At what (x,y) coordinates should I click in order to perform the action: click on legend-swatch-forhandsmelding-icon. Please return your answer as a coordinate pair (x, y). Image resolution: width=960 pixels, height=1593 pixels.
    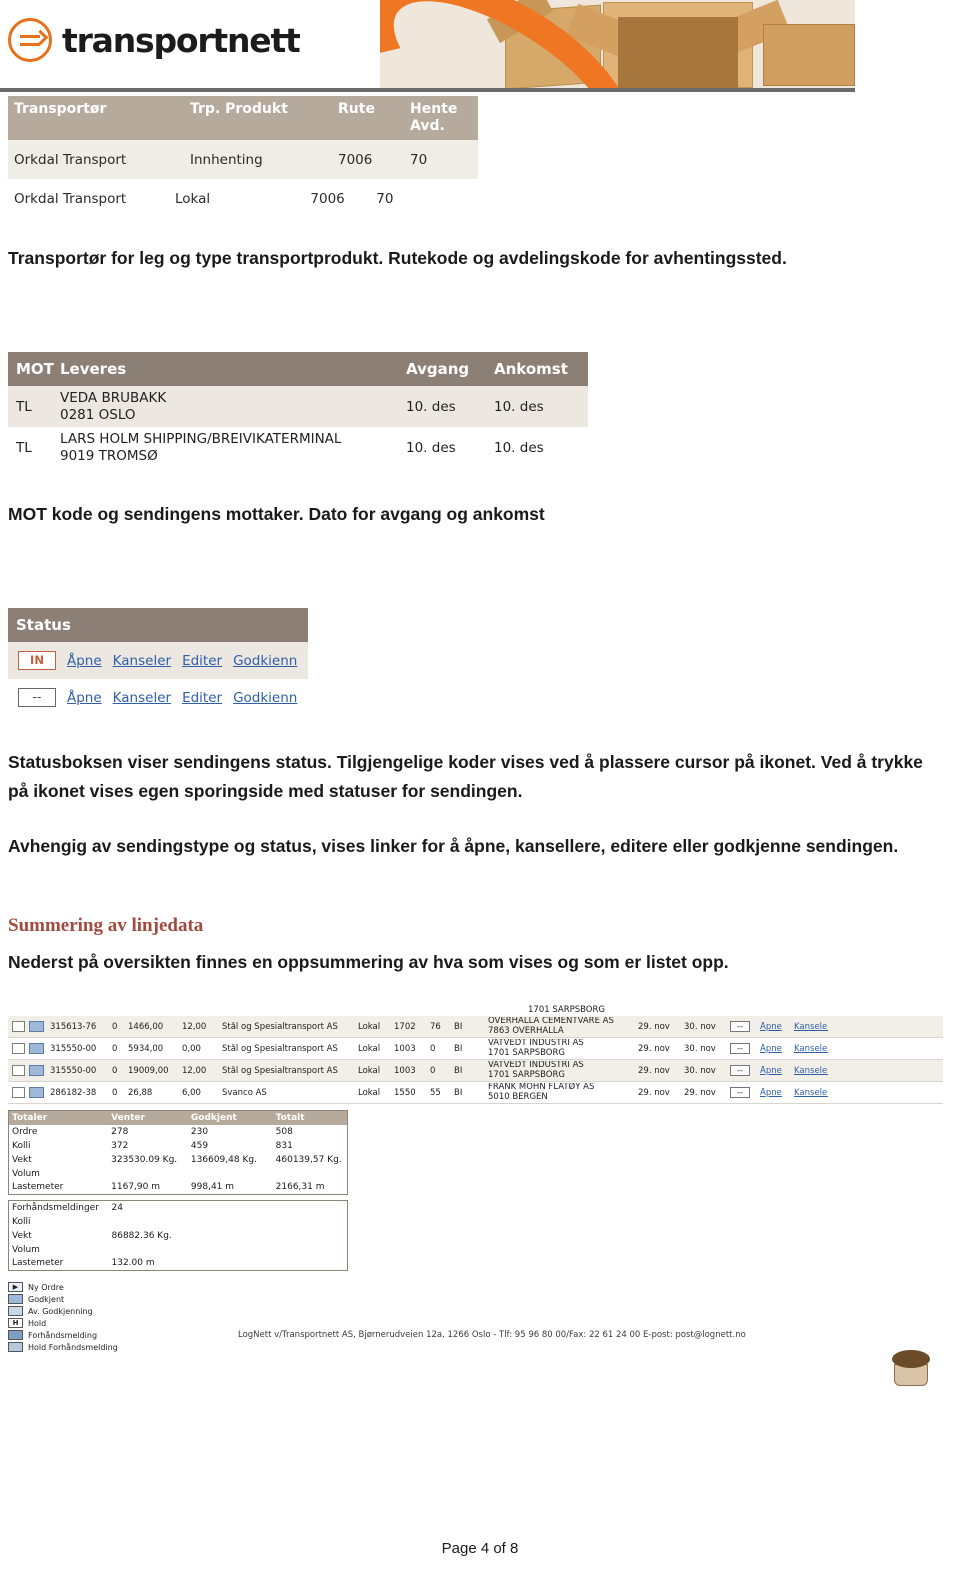
    Looking at the image, I should click on (15, 1335).